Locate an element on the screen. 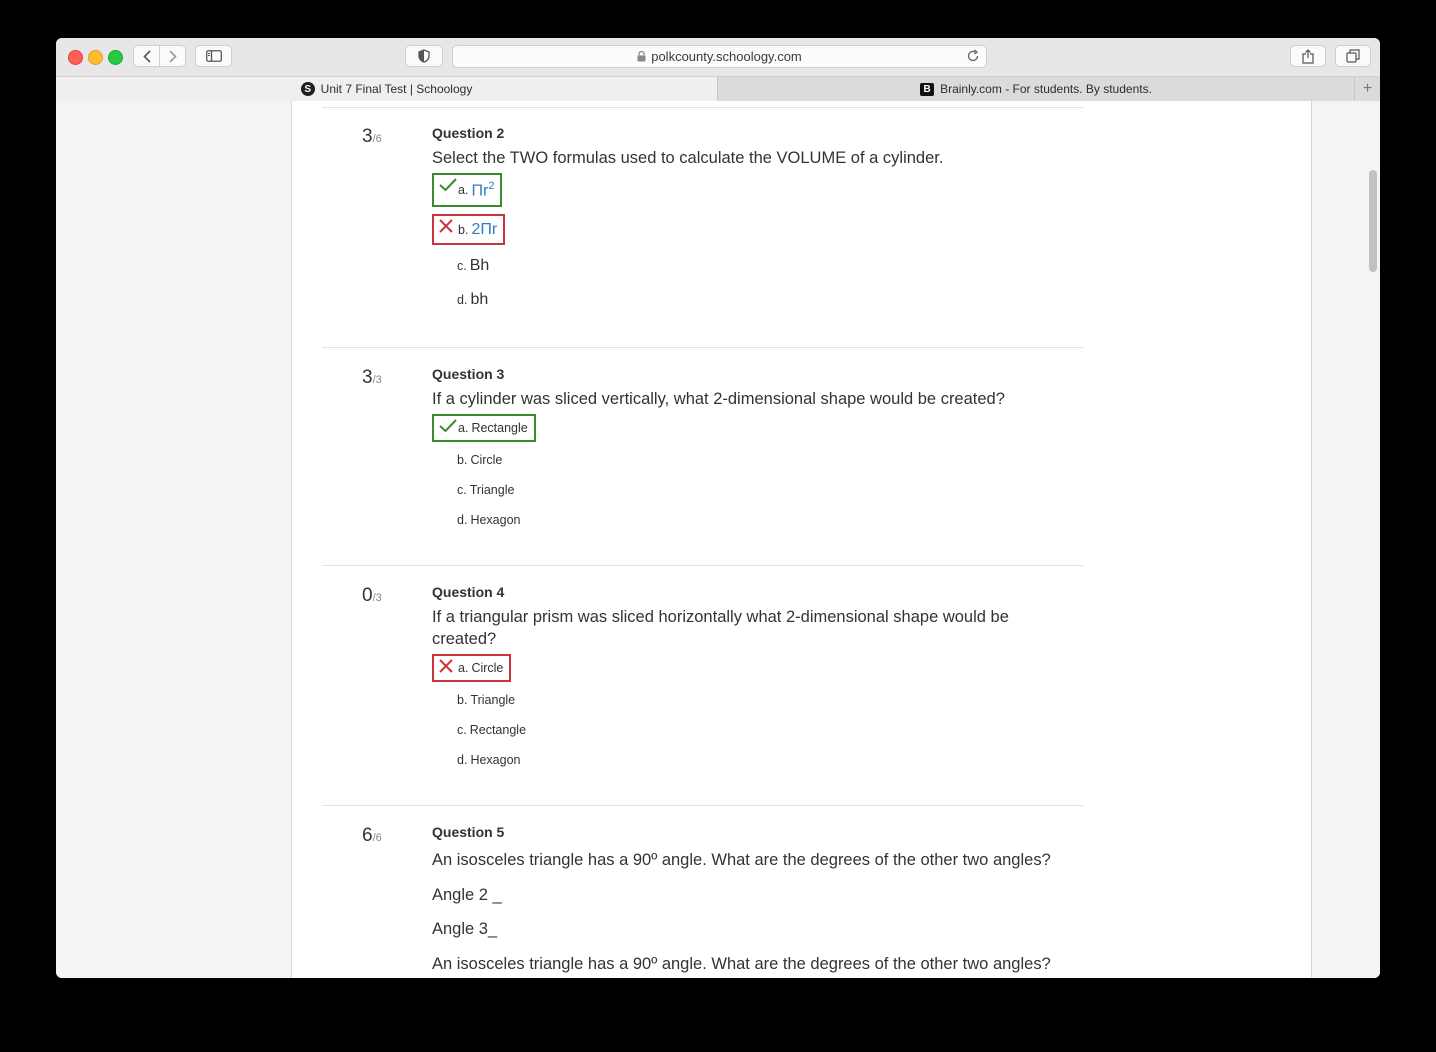 The width and height of the screenshot is (1436, 1052). schoology-favicon-icon: S is located at coordinates (307, 89).